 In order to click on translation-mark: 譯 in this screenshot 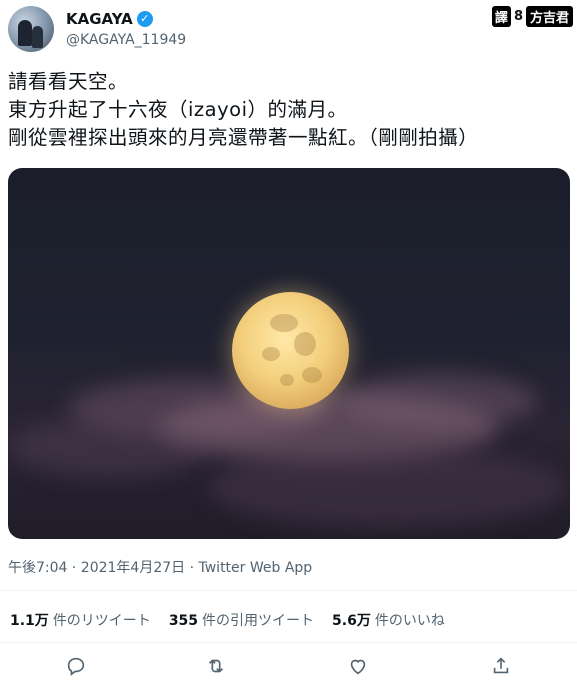, I will do `click(501, 16)`.